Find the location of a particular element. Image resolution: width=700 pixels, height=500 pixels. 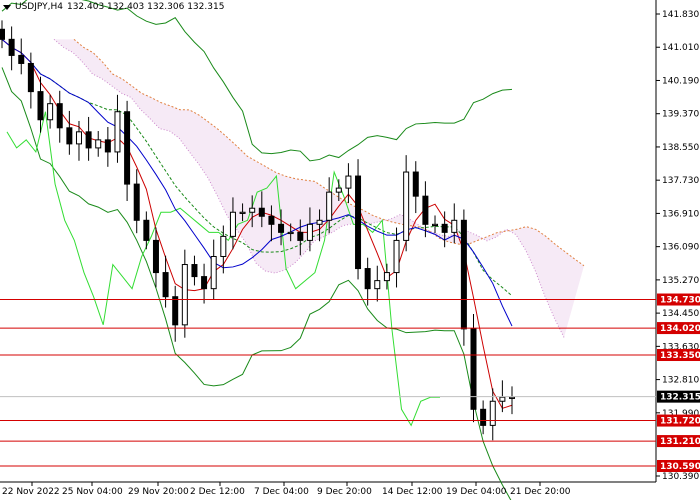

price-label: 134.450 is located at coordinates (680, 314).